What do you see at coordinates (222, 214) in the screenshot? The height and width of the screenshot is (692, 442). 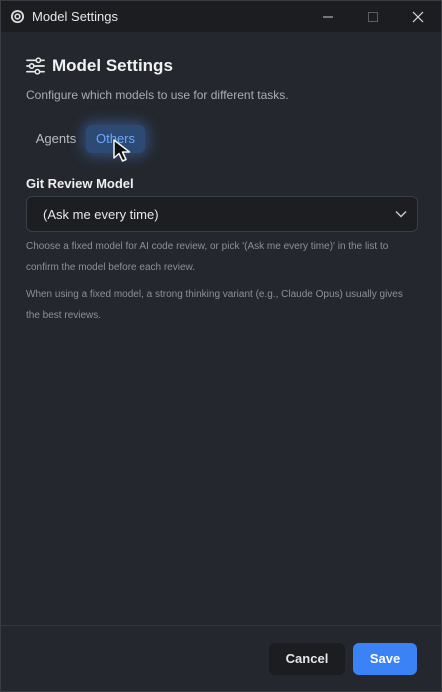 I see `git-review-model-select: (Ask me every time)` at bounding box center [222, 214].